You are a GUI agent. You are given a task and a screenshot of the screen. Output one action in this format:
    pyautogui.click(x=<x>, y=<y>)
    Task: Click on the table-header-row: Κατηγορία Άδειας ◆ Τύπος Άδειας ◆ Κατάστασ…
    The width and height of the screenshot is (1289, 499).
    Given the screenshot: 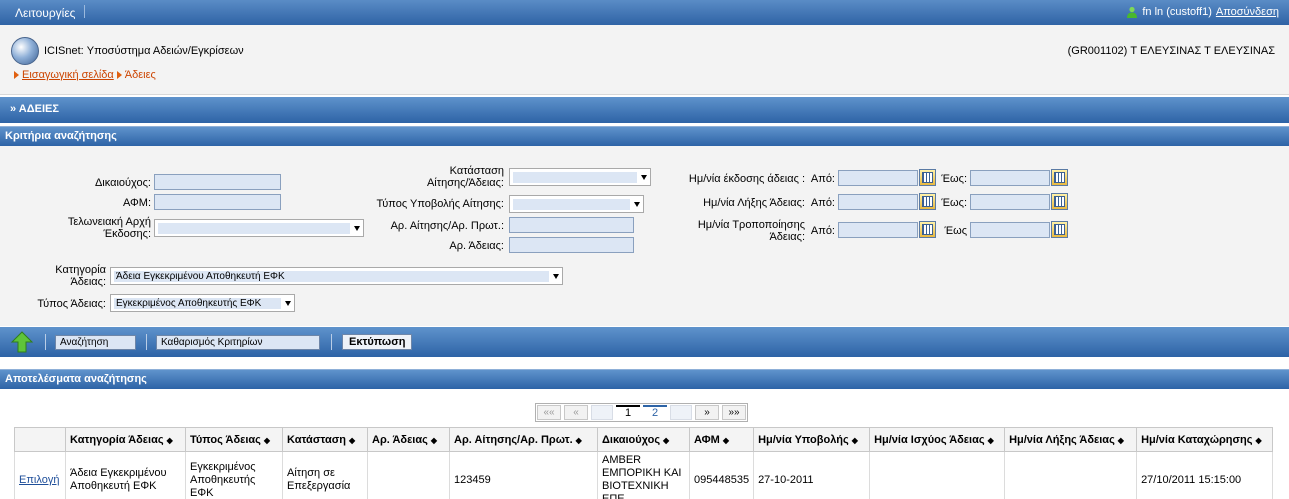 What is the action you would take?
    pyautogui.click(x=644, y=439)
    